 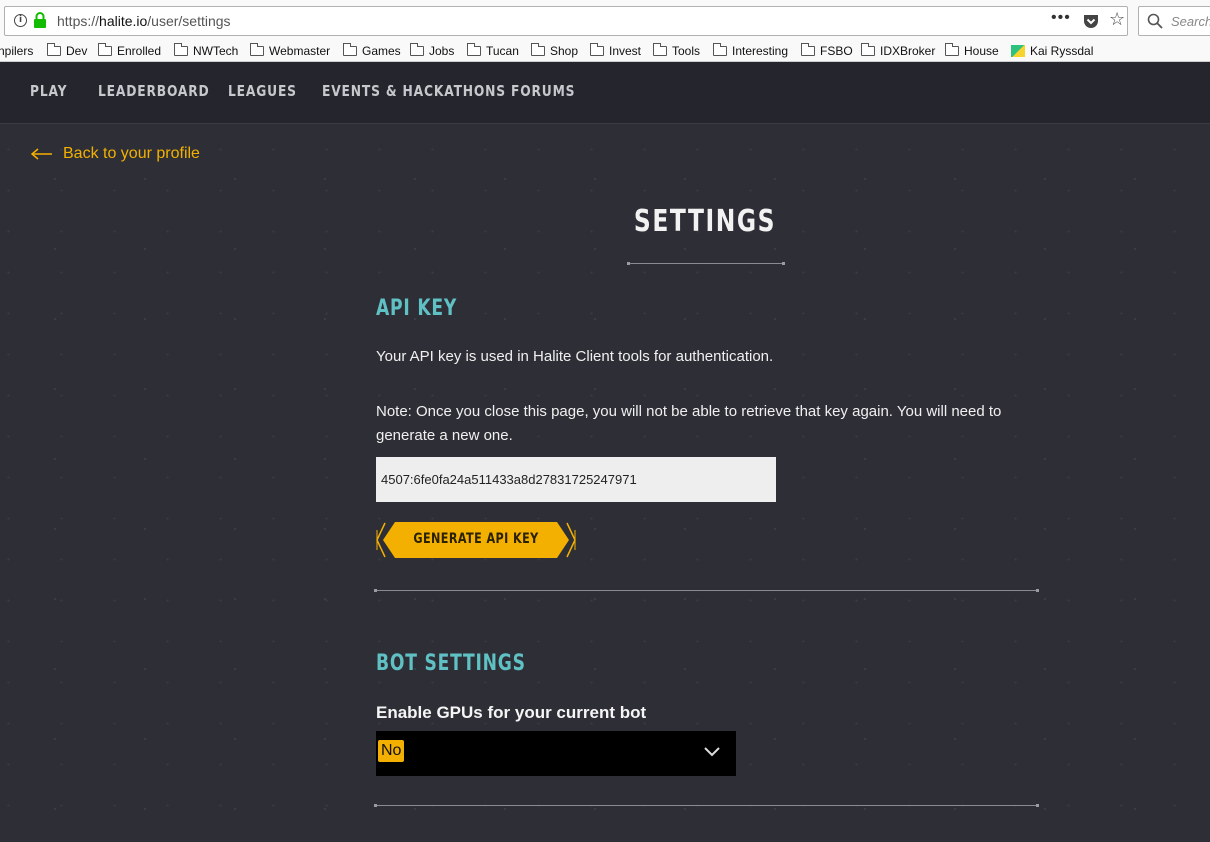 I want to click on bookmark-item: Kai Ryssdal, so click(x=1052, y=51).